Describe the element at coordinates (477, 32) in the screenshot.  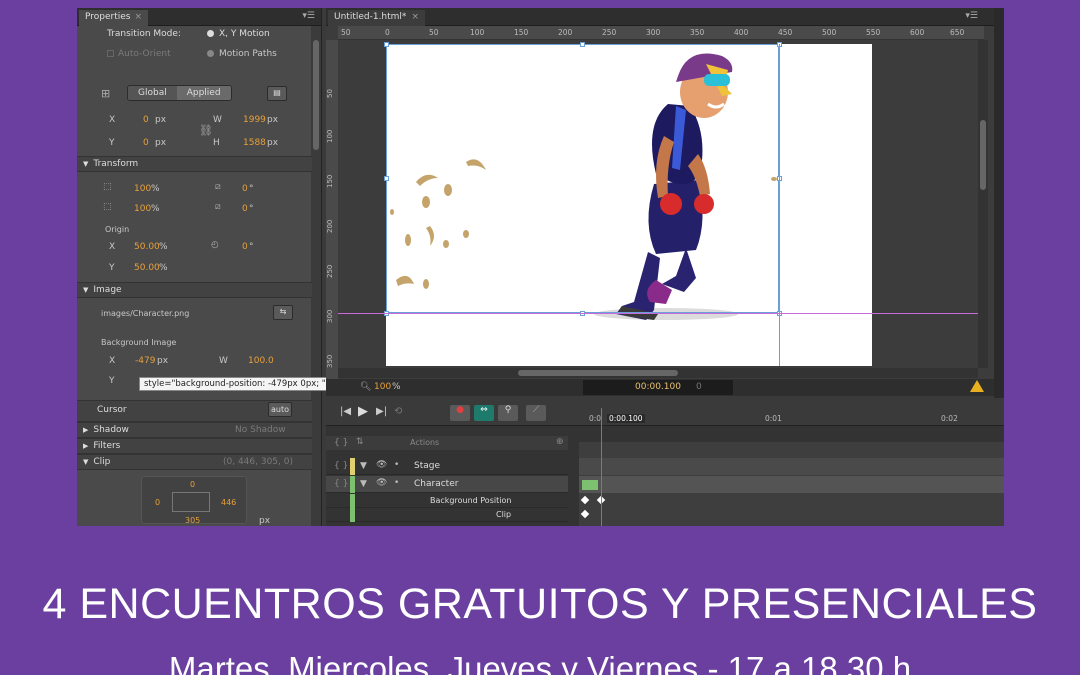
I see `ruler-tick: 100` at that location.